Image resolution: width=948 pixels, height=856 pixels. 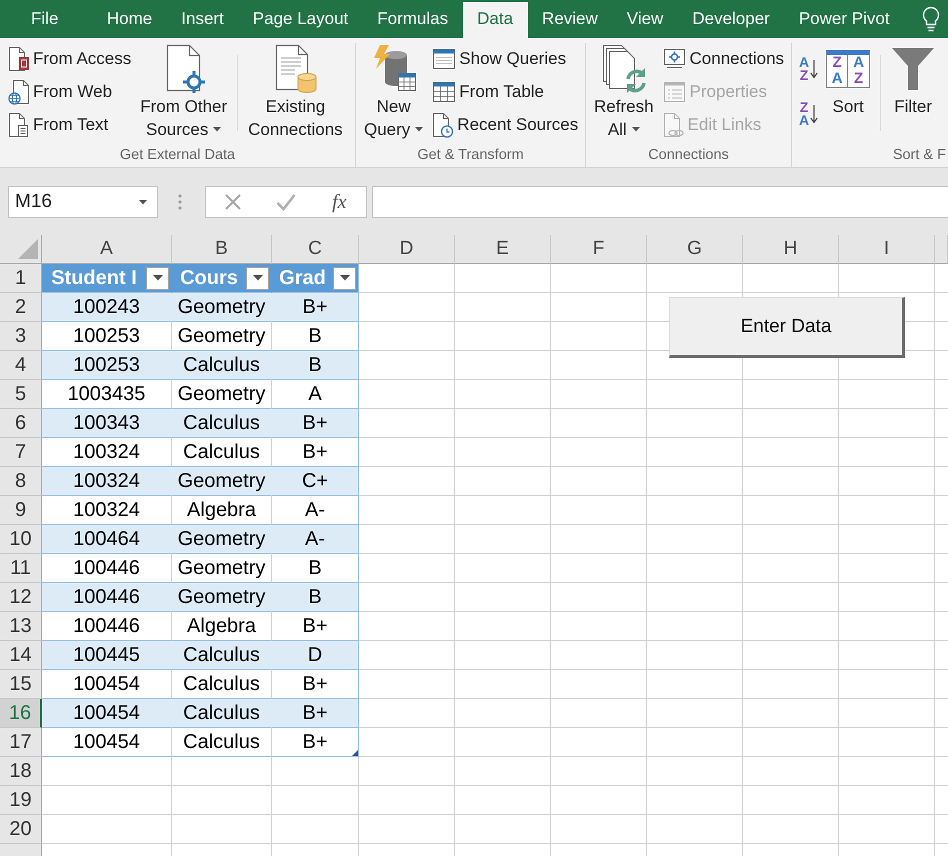 I want to click on group-label: Sort & F, so click(x=919, y=155).